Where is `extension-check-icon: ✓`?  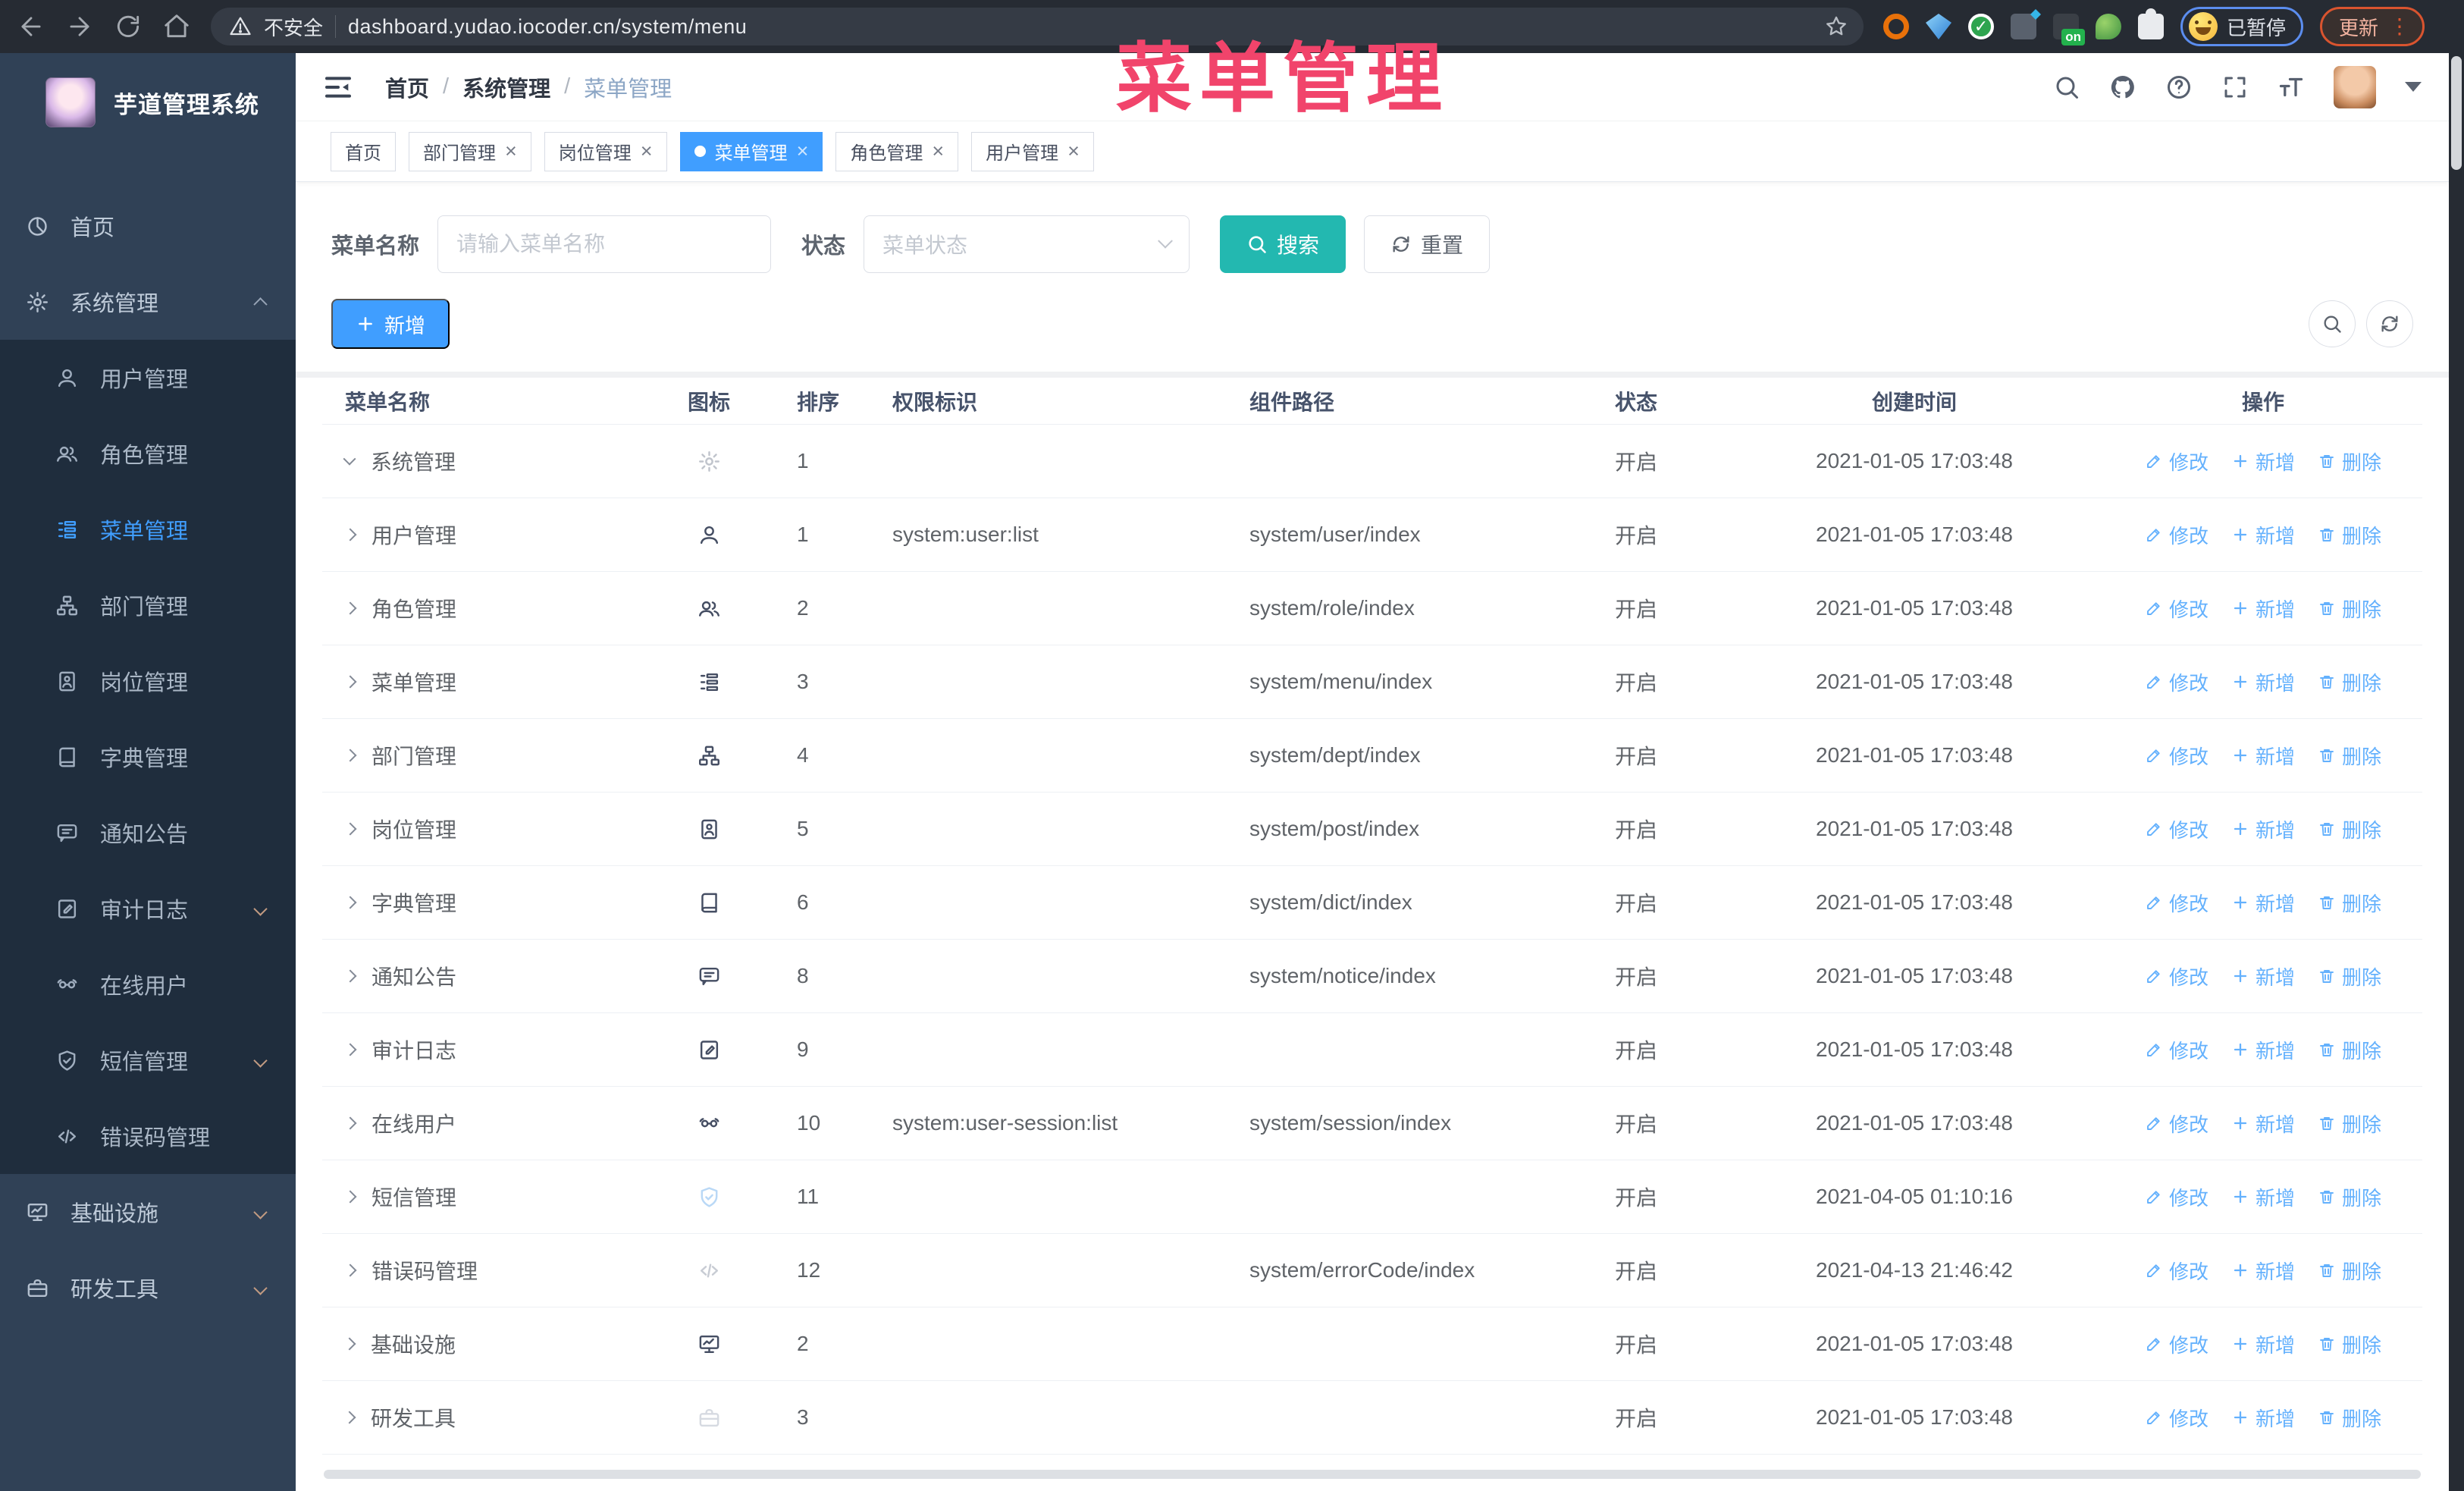
extension-check-icon: ✓ is located at coordinates (1981, 26).